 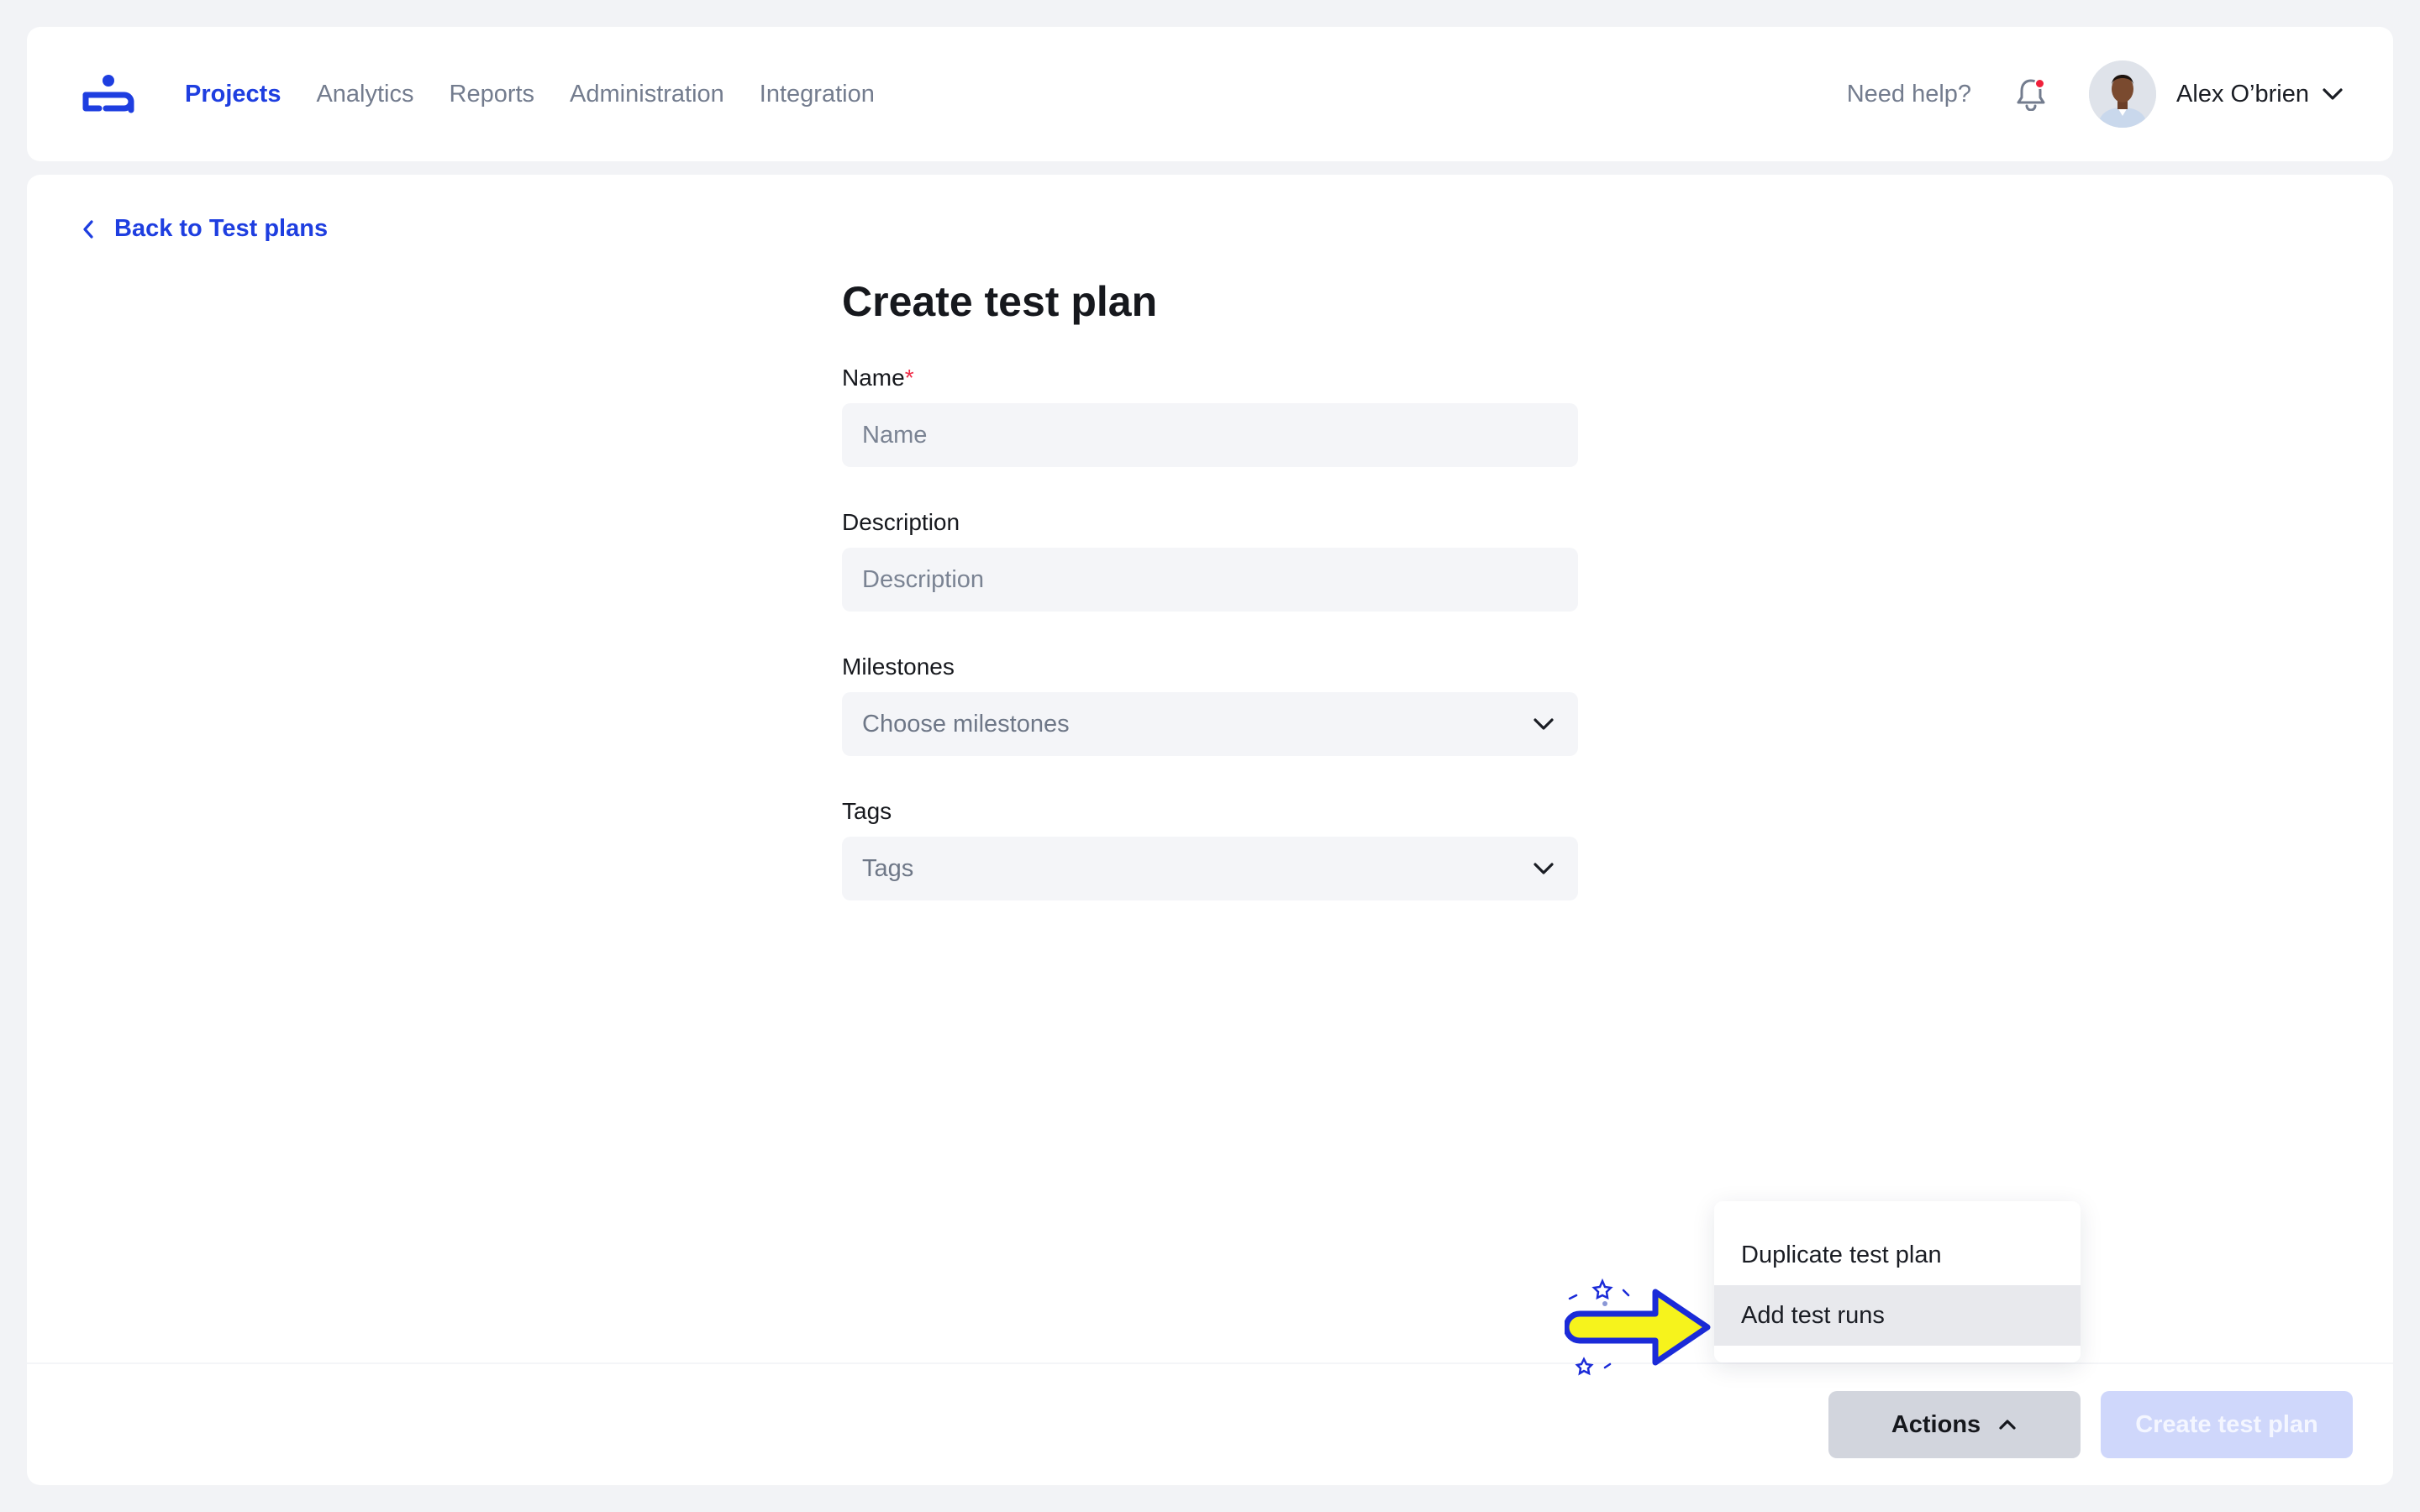 What do you see at coordinates (2123, 94) in the screenshot?
I see `avatar` at bounding box center [2123, 94].